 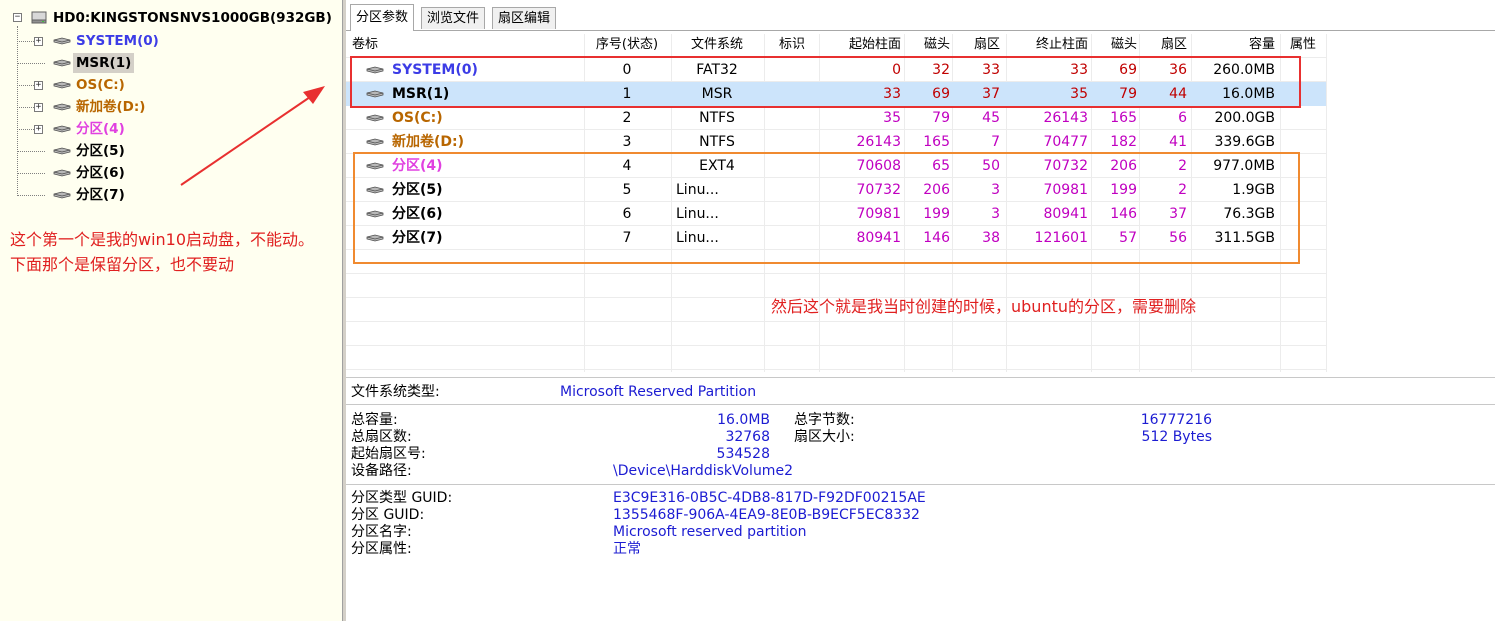 What do you see at coordinates (927, 45) in the screenshot?
I see `col-header-start-head: 磁头` at bounding box center [927, 45].